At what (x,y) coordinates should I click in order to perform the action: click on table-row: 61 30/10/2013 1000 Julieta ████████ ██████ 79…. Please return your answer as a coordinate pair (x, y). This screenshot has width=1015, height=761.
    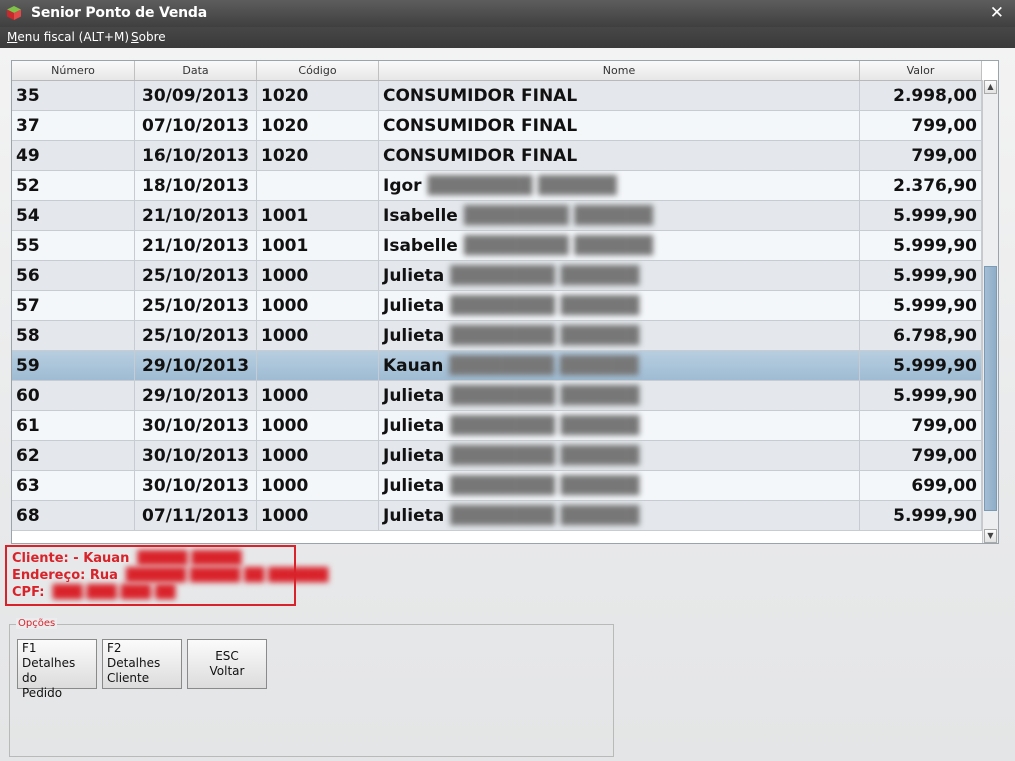
    Looking at the image, I should click on (497, 426).